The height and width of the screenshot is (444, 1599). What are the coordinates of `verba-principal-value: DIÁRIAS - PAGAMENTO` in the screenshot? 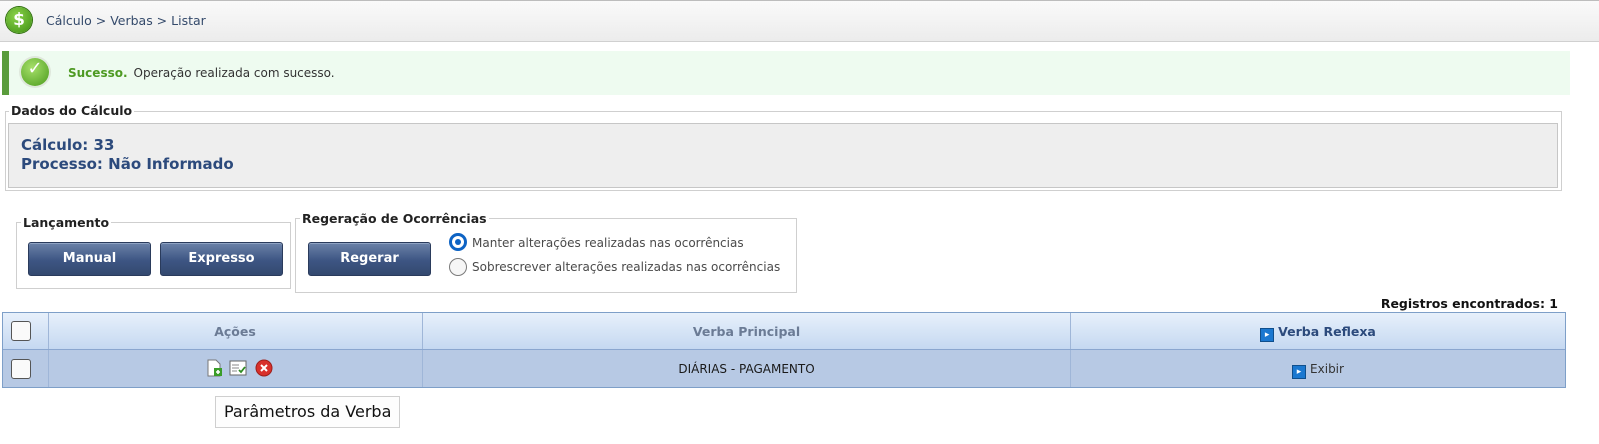 It's located at (746, 369).